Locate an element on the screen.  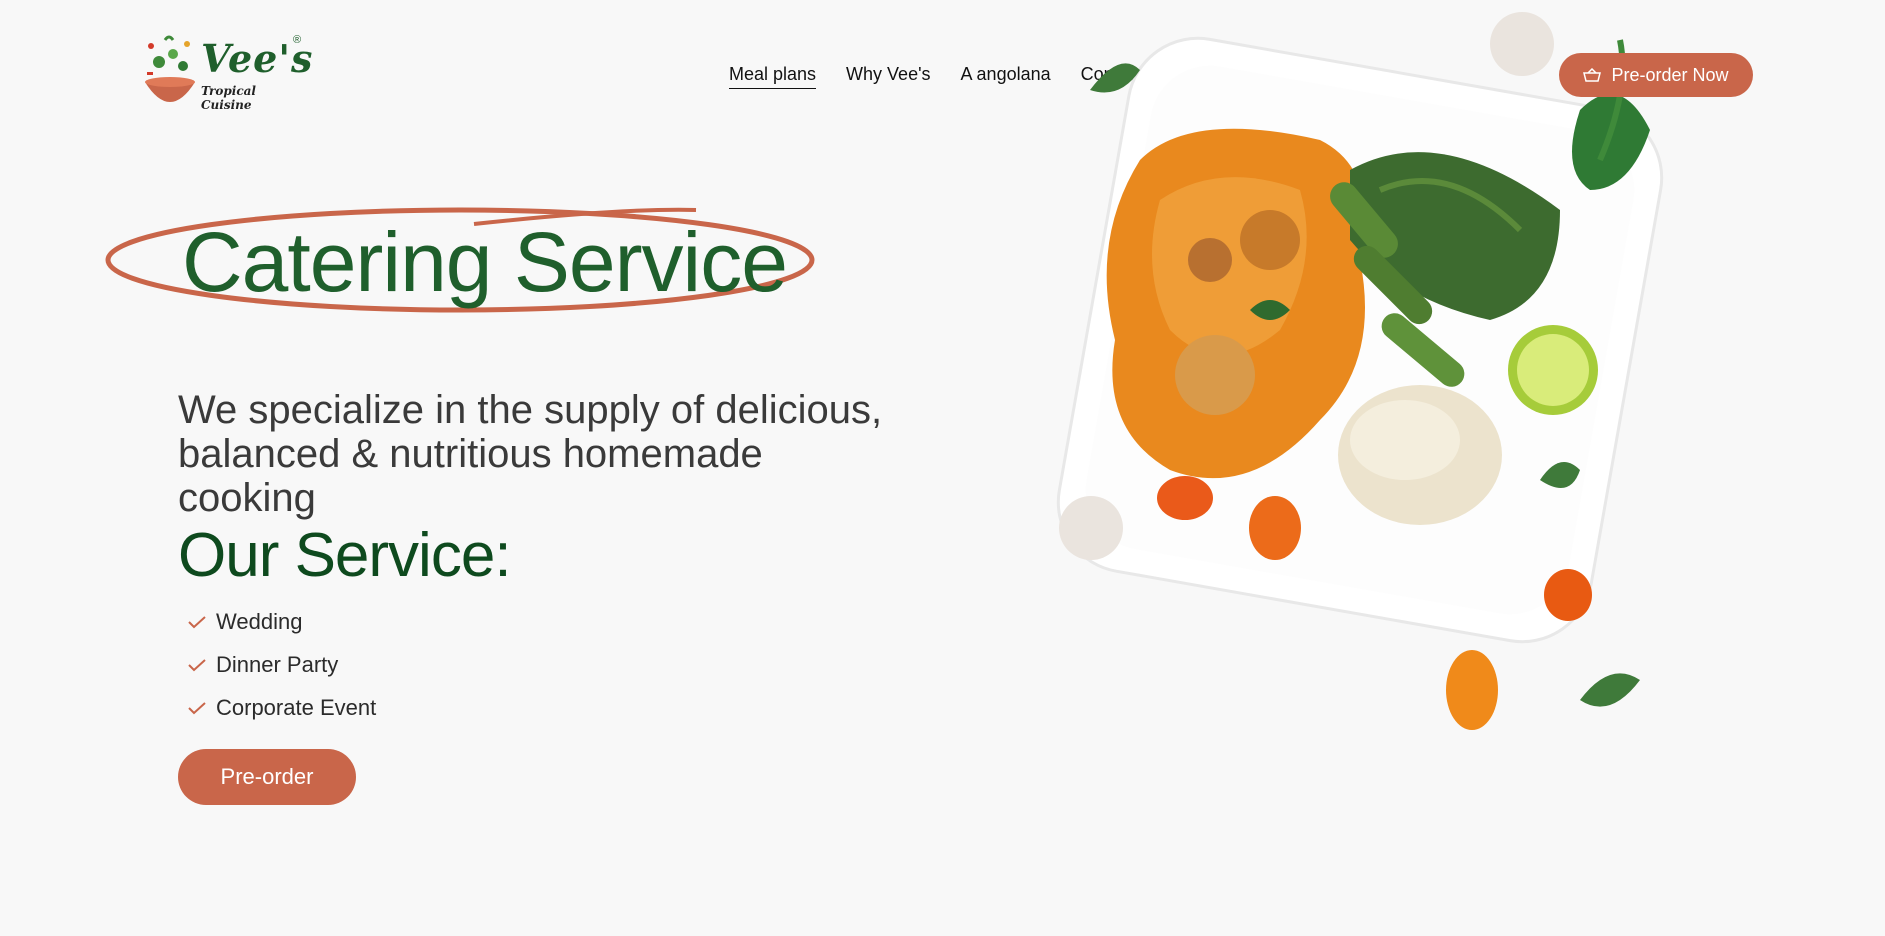
service-item-label: Dinner Party is located at coordinates (277, 664).